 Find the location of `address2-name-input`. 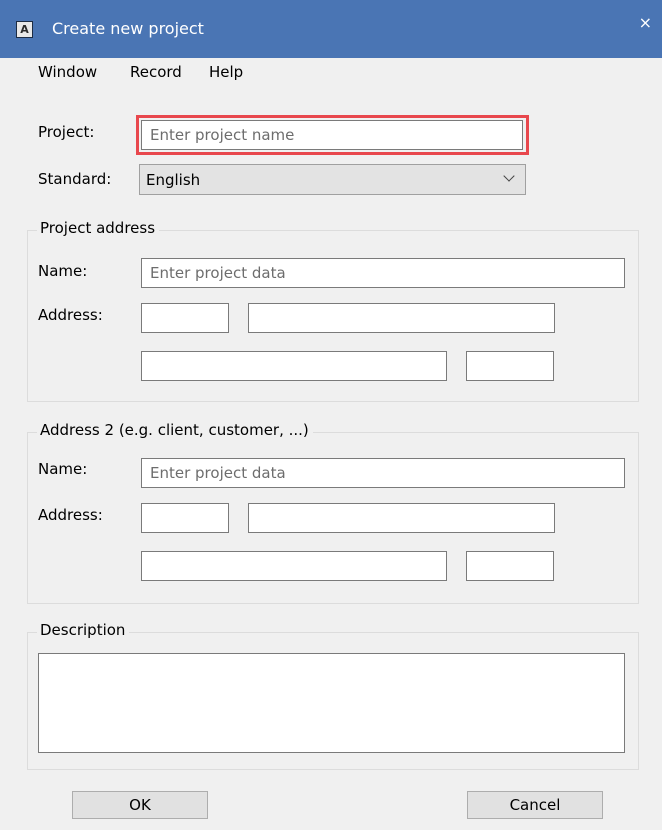

address2-name-input is located at coordinates (383, 473).